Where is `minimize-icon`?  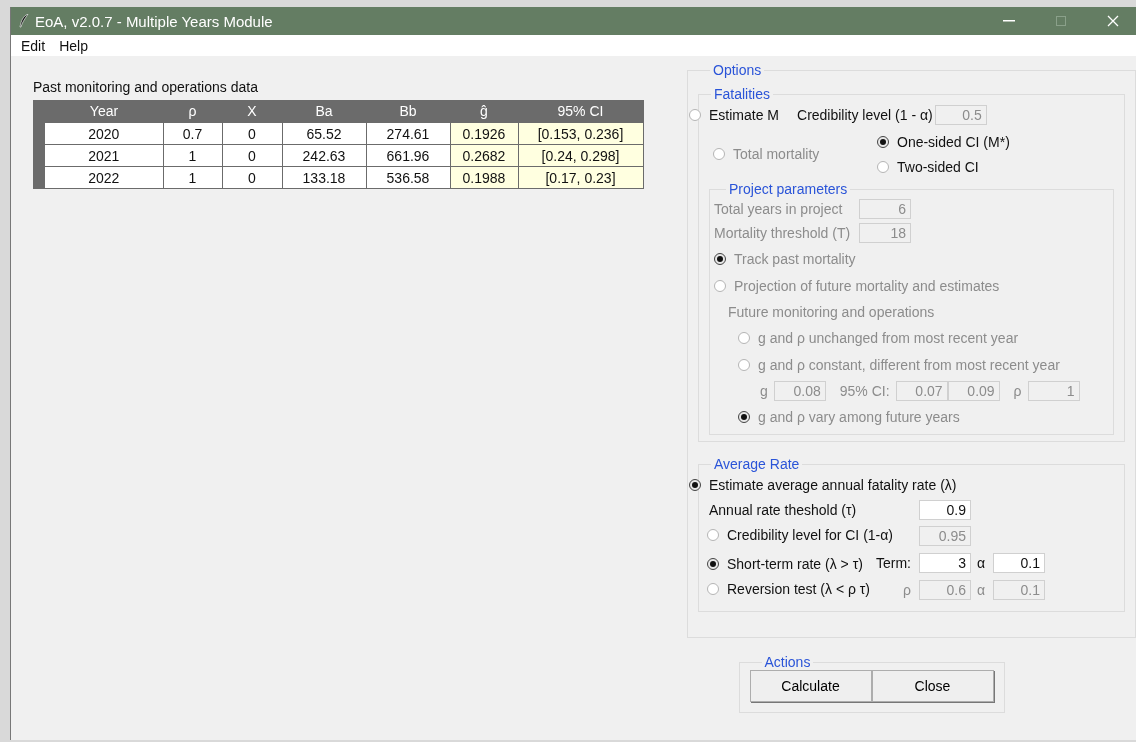 minimize-icon is located at coordinates (1009, 21).